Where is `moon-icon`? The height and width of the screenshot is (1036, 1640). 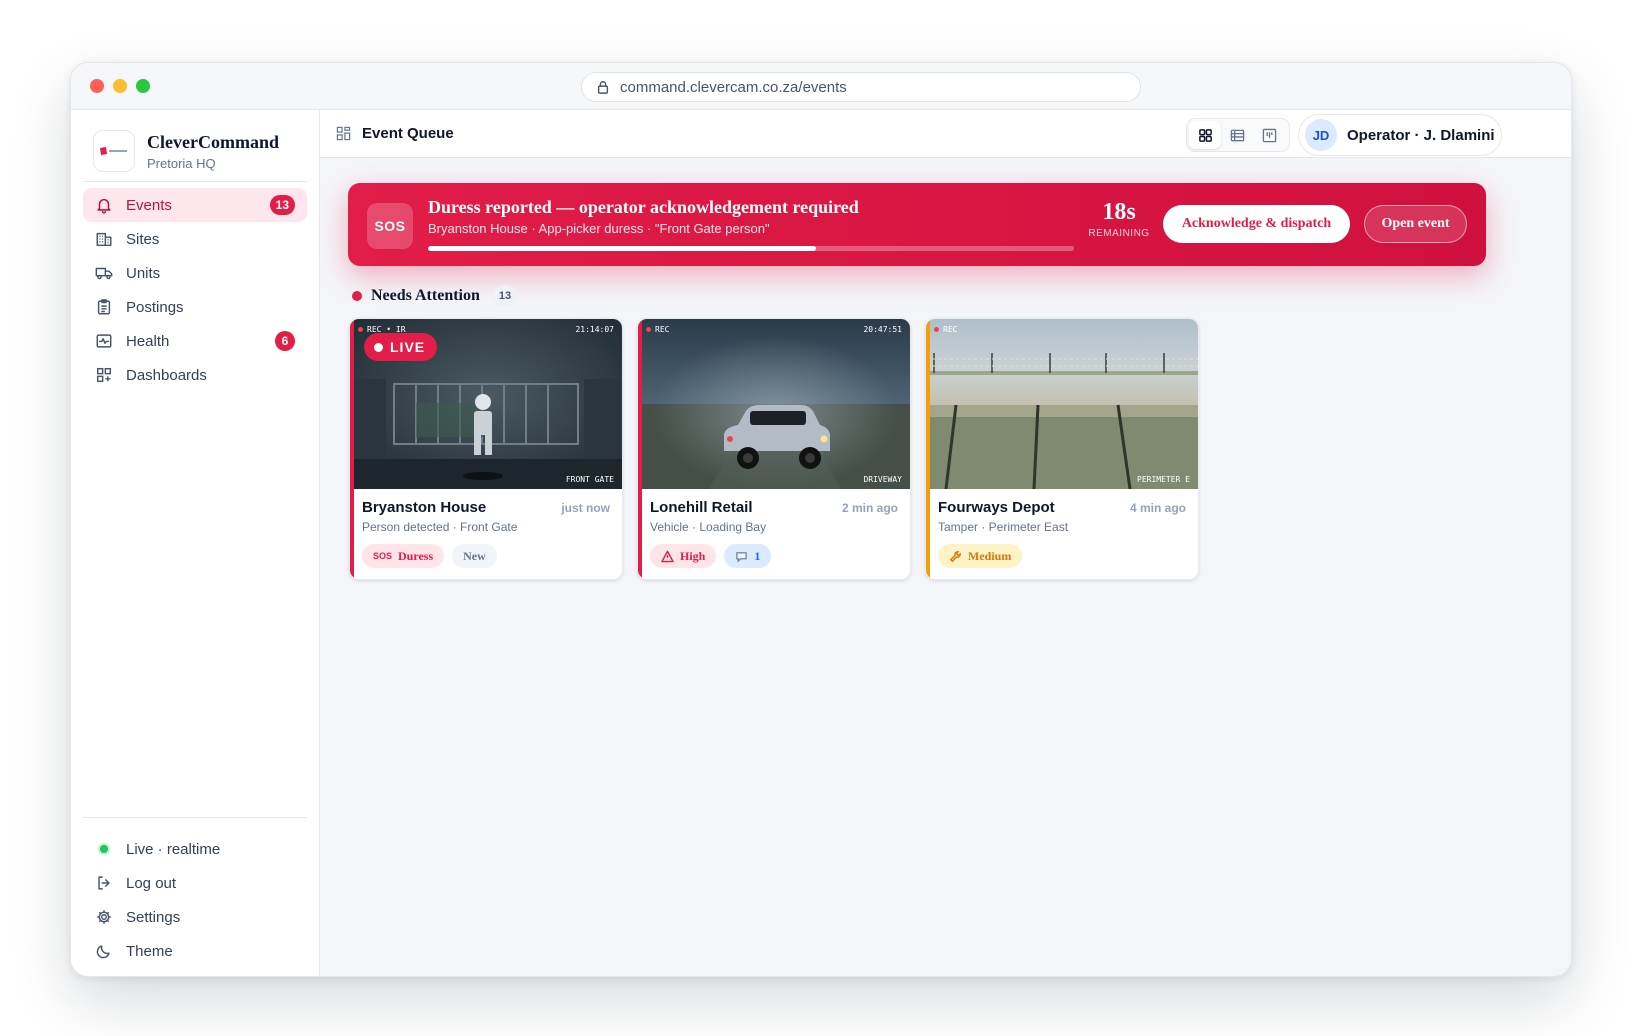 moon-icon is located at coordinates (103, 952).